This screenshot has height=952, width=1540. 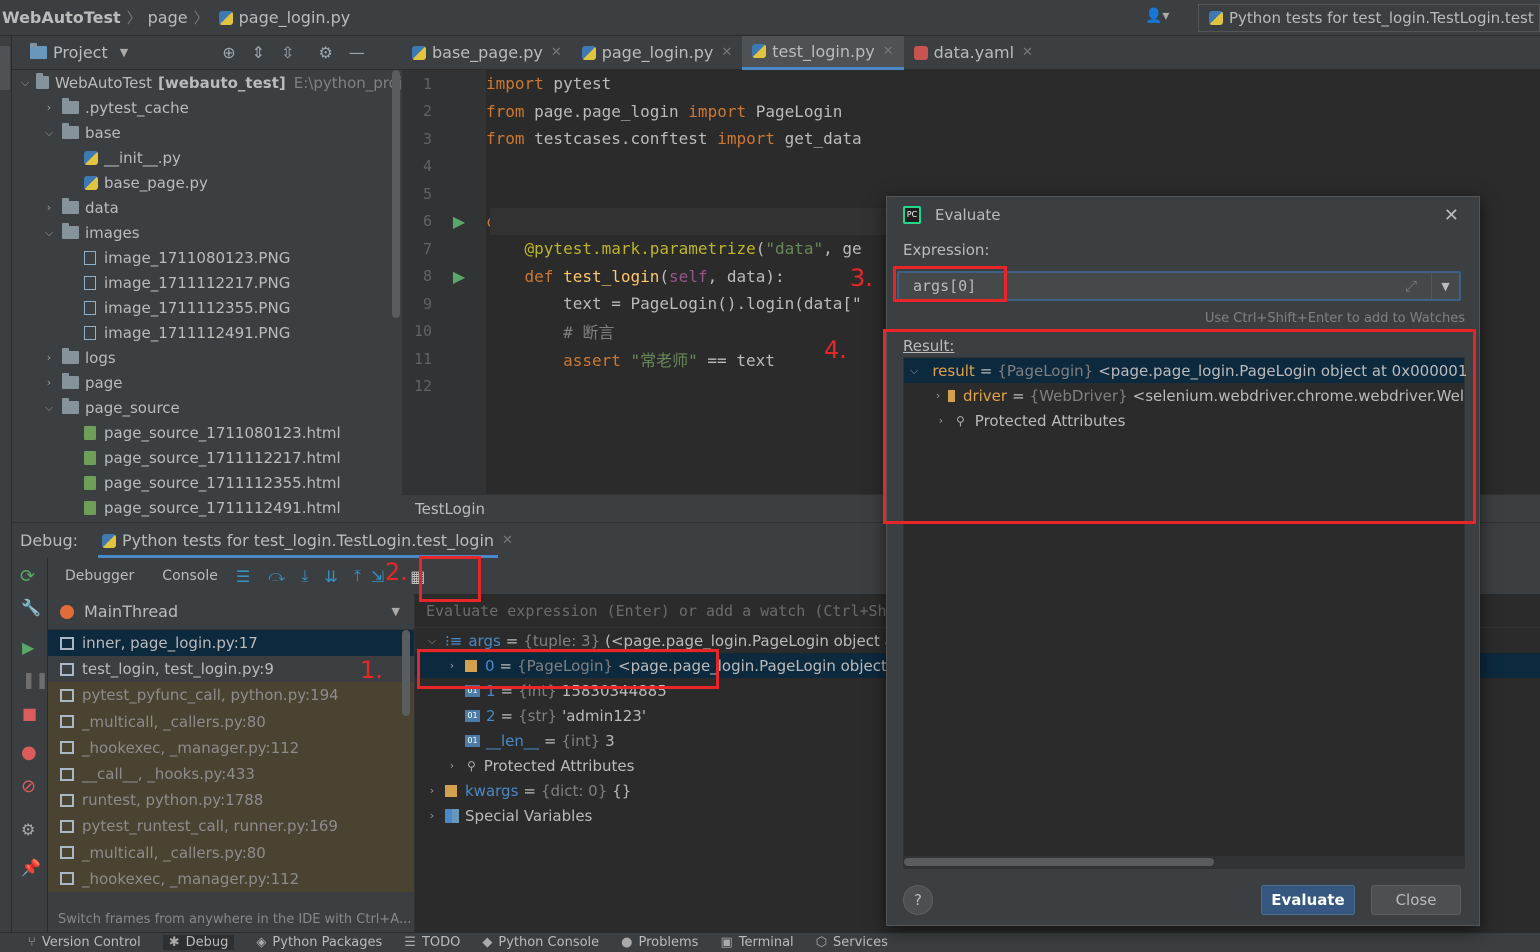 I want to click on stack-frame: inner, page_login.py:17, so click(x=231, y=643).